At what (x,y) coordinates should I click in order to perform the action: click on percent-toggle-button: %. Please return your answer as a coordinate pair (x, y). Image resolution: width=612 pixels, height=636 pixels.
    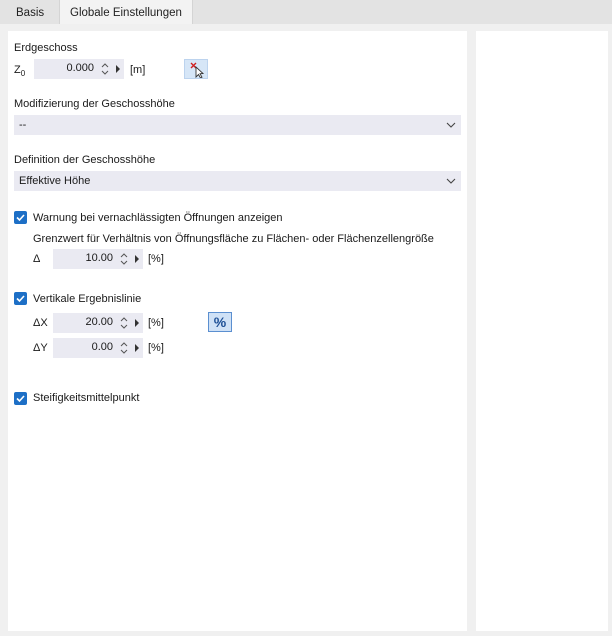
    Looking at the image, I should click on (220, 322).